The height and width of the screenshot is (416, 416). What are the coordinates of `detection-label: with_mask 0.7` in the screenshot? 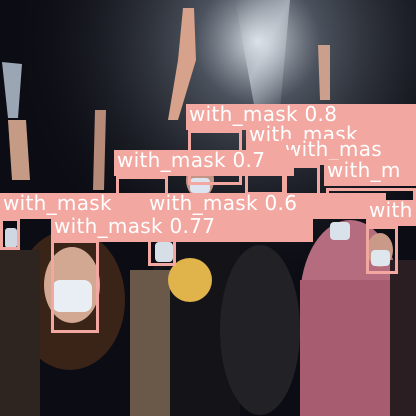 It's located at (204, 163).